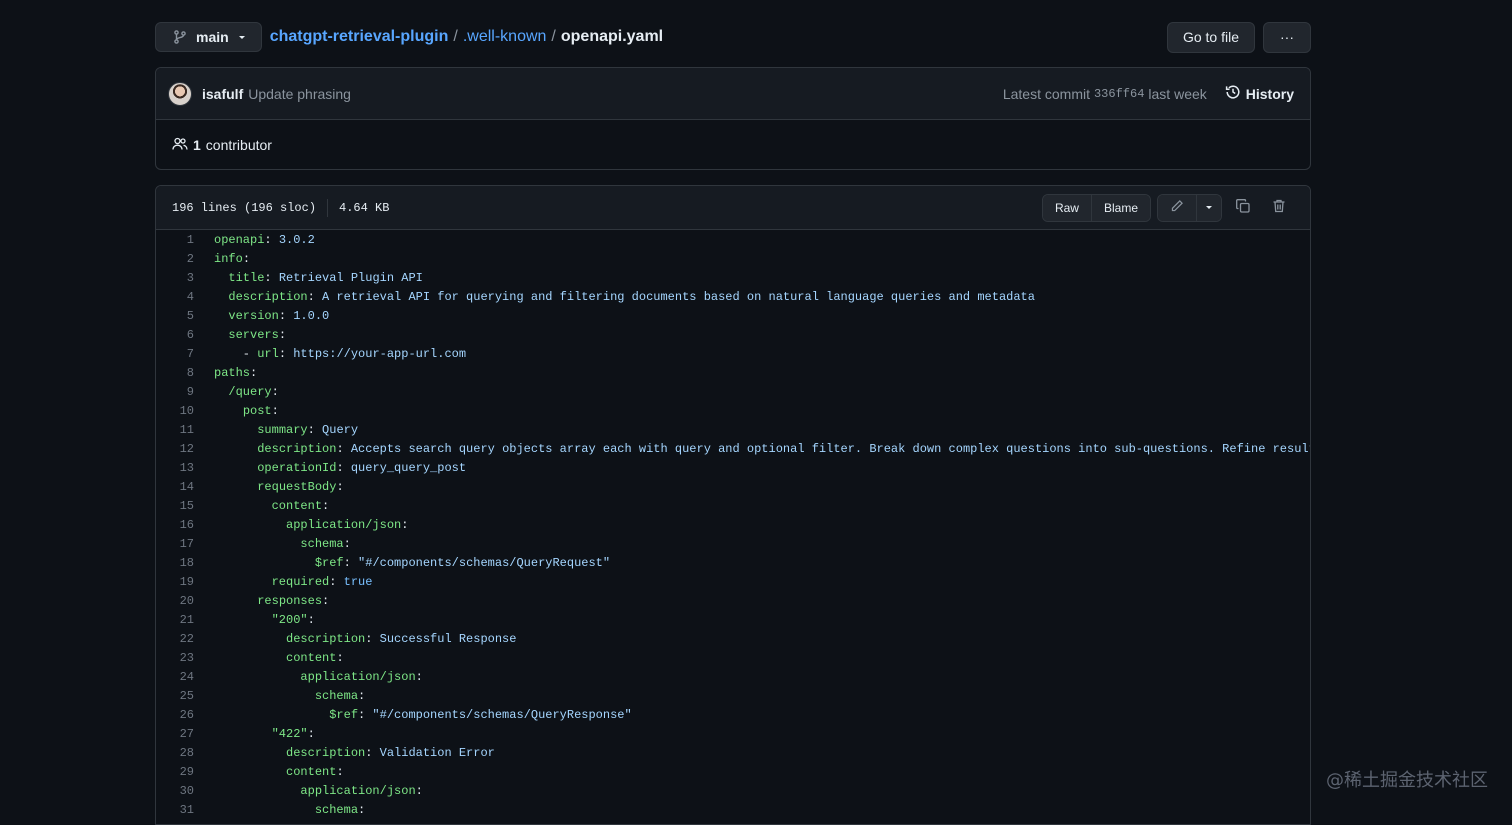 Image resolution: width=1512 pixels, height=825 pixels. I want to click on line-number: 4, so click(175, 297).